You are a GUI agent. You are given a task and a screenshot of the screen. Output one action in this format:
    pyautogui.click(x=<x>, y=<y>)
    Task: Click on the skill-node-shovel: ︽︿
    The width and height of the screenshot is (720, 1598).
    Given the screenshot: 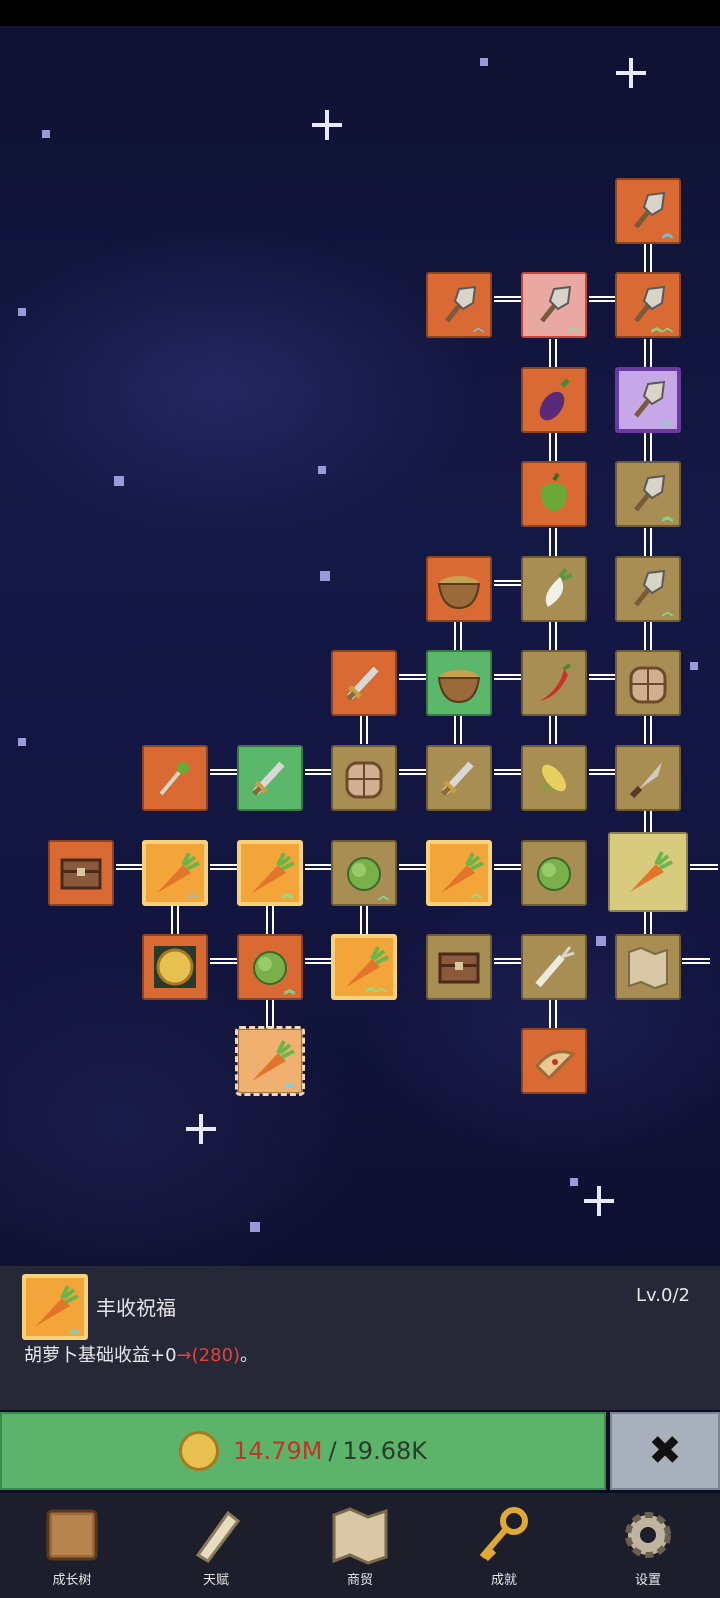 What is the action you would take?
    pyautogui.click(x=648, y=305)
    